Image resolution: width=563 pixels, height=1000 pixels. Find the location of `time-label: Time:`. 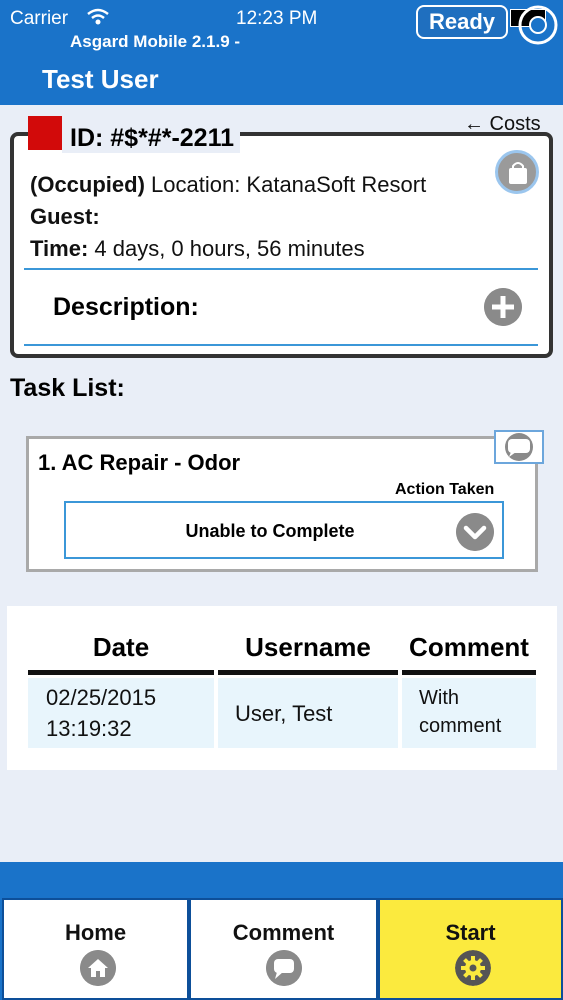

time-label: Time: is located at coordinates (59, 248).